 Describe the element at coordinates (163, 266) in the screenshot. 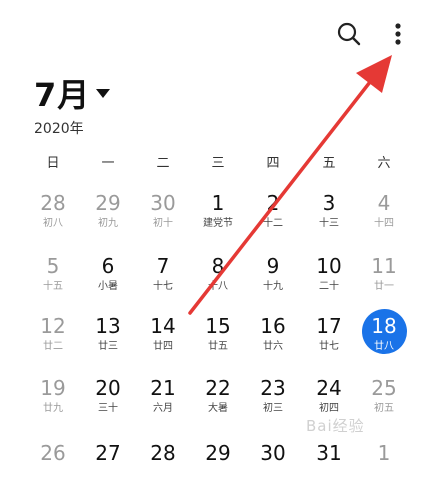

I see `day-number: 7` at that location.